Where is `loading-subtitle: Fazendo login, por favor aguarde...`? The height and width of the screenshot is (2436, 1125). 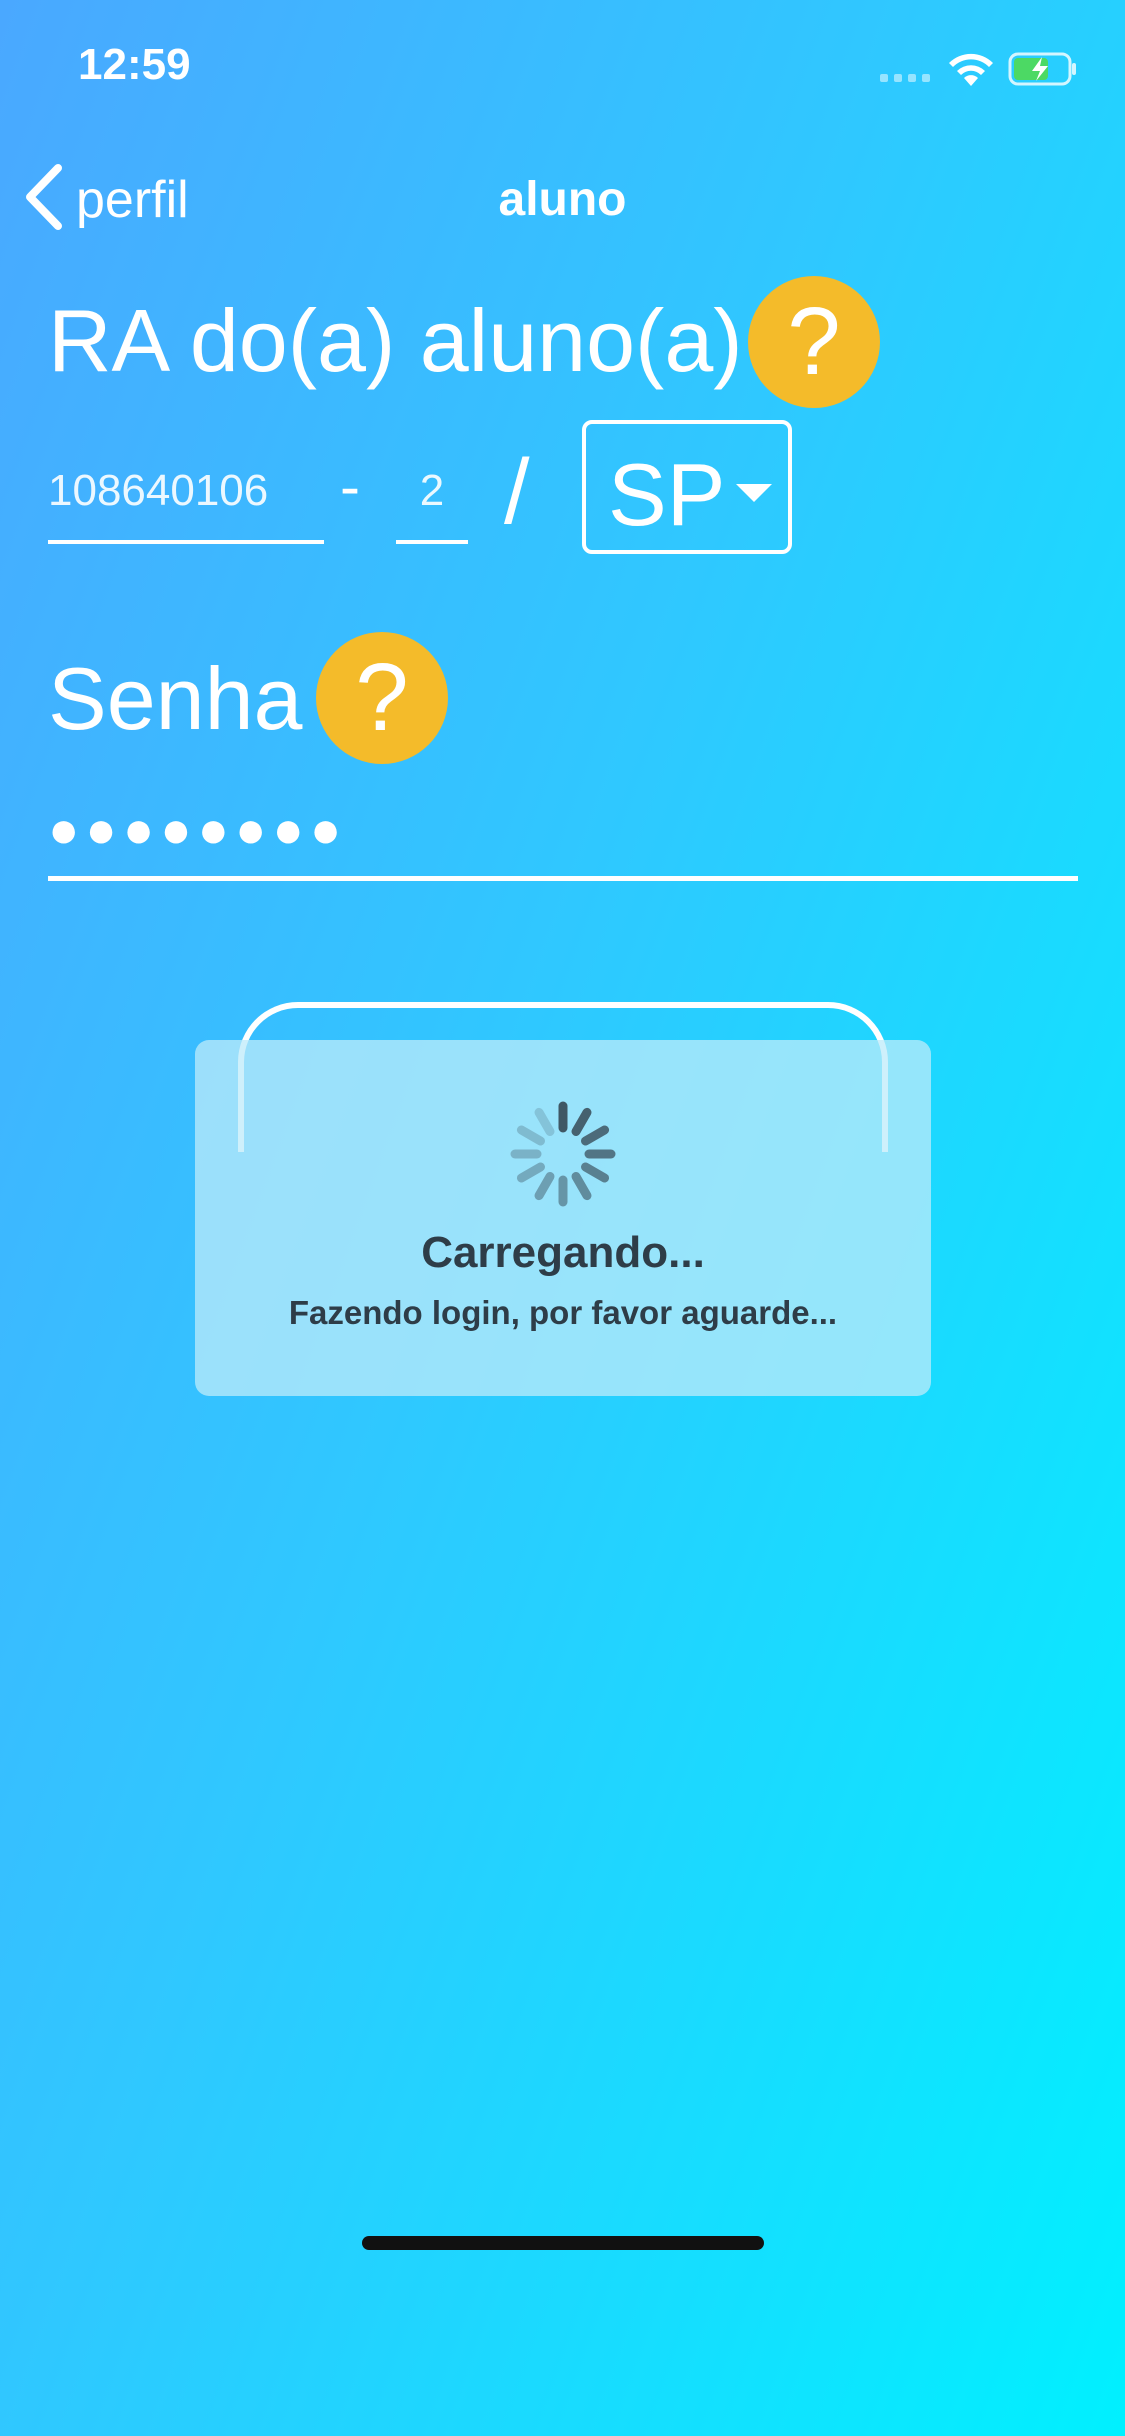
loading-subtitle: Fazendo login, por favor aguarde... is located at coordinates (563, 1312).